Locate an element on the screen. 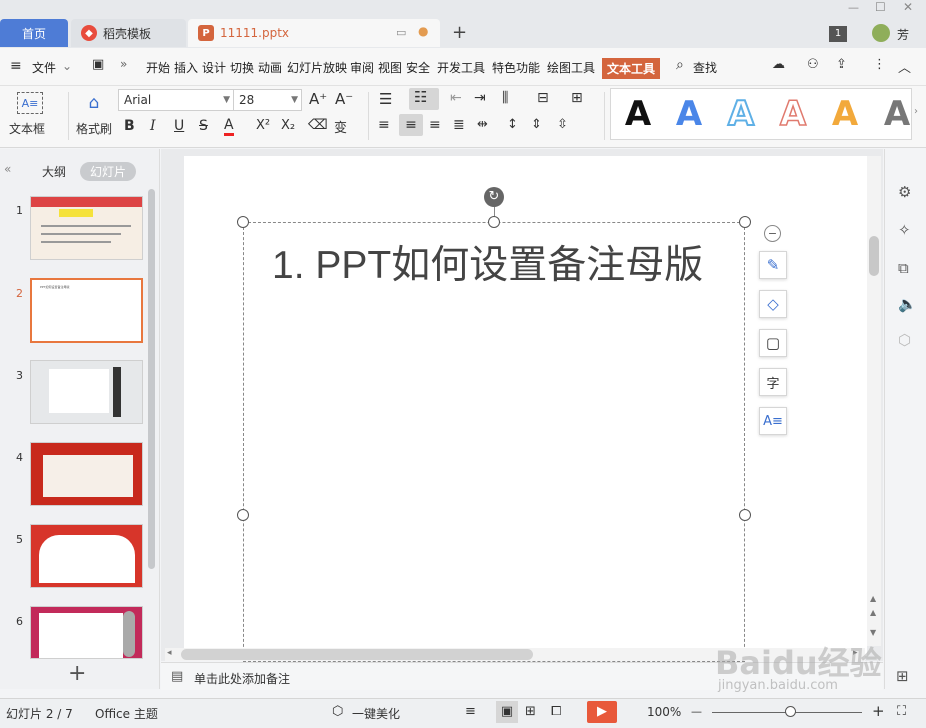 The image size is (926, 728). slide-thumbnail-2: PPT如何设置备注母版 is located at coordinates (86, 310).